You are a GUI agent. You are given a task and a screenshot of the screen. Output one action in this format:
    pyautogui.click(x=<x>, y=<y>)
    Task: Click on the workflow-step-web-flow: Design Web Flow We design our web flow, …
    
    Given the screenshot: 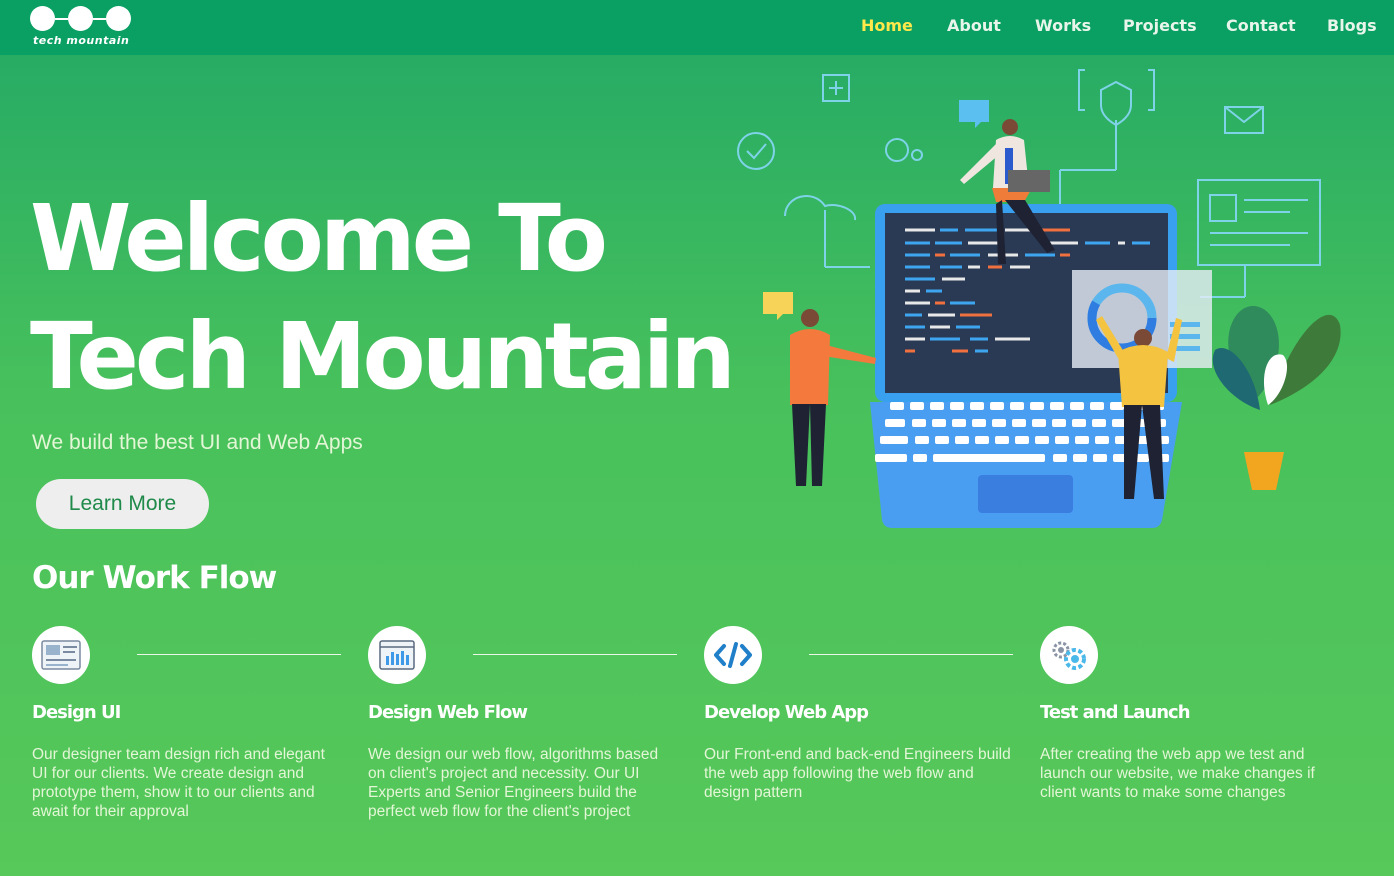 What is the action you would take?
    pyautogui.click(x=523, y=736)
    